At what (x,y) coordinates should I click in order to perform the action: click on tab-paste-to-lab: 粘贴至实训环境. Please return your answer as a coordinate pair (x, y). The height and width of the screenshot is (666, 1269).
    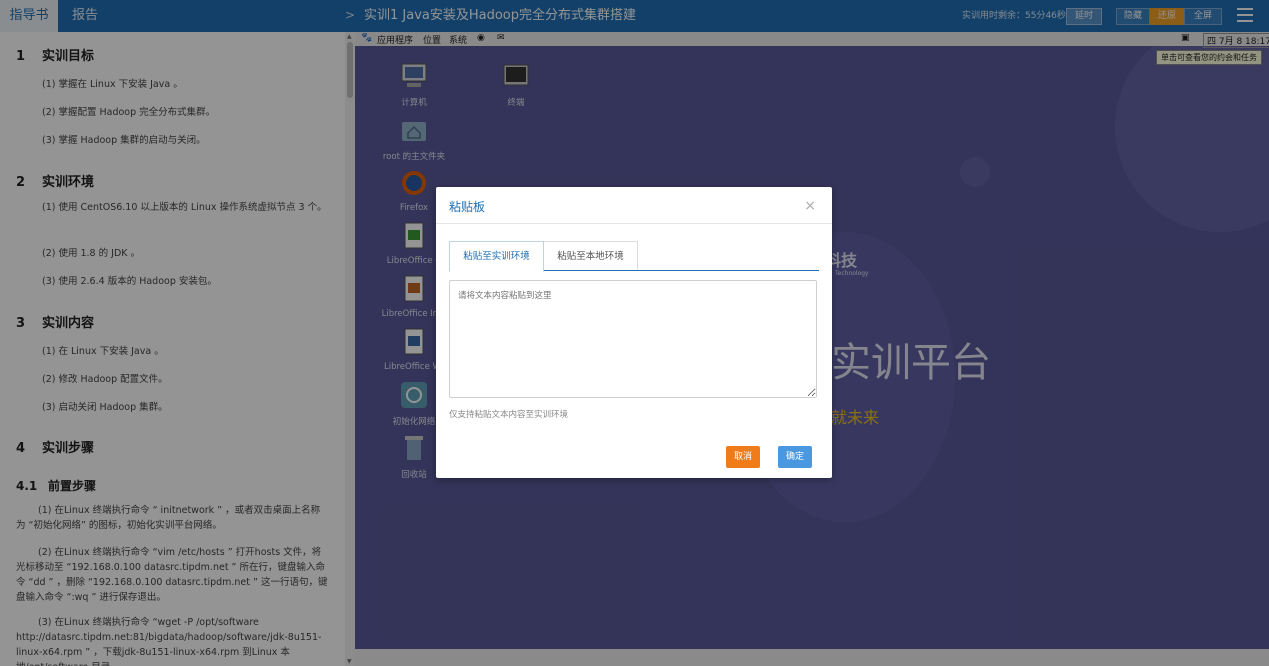
    Looking at the image, I should click on (496, 256).